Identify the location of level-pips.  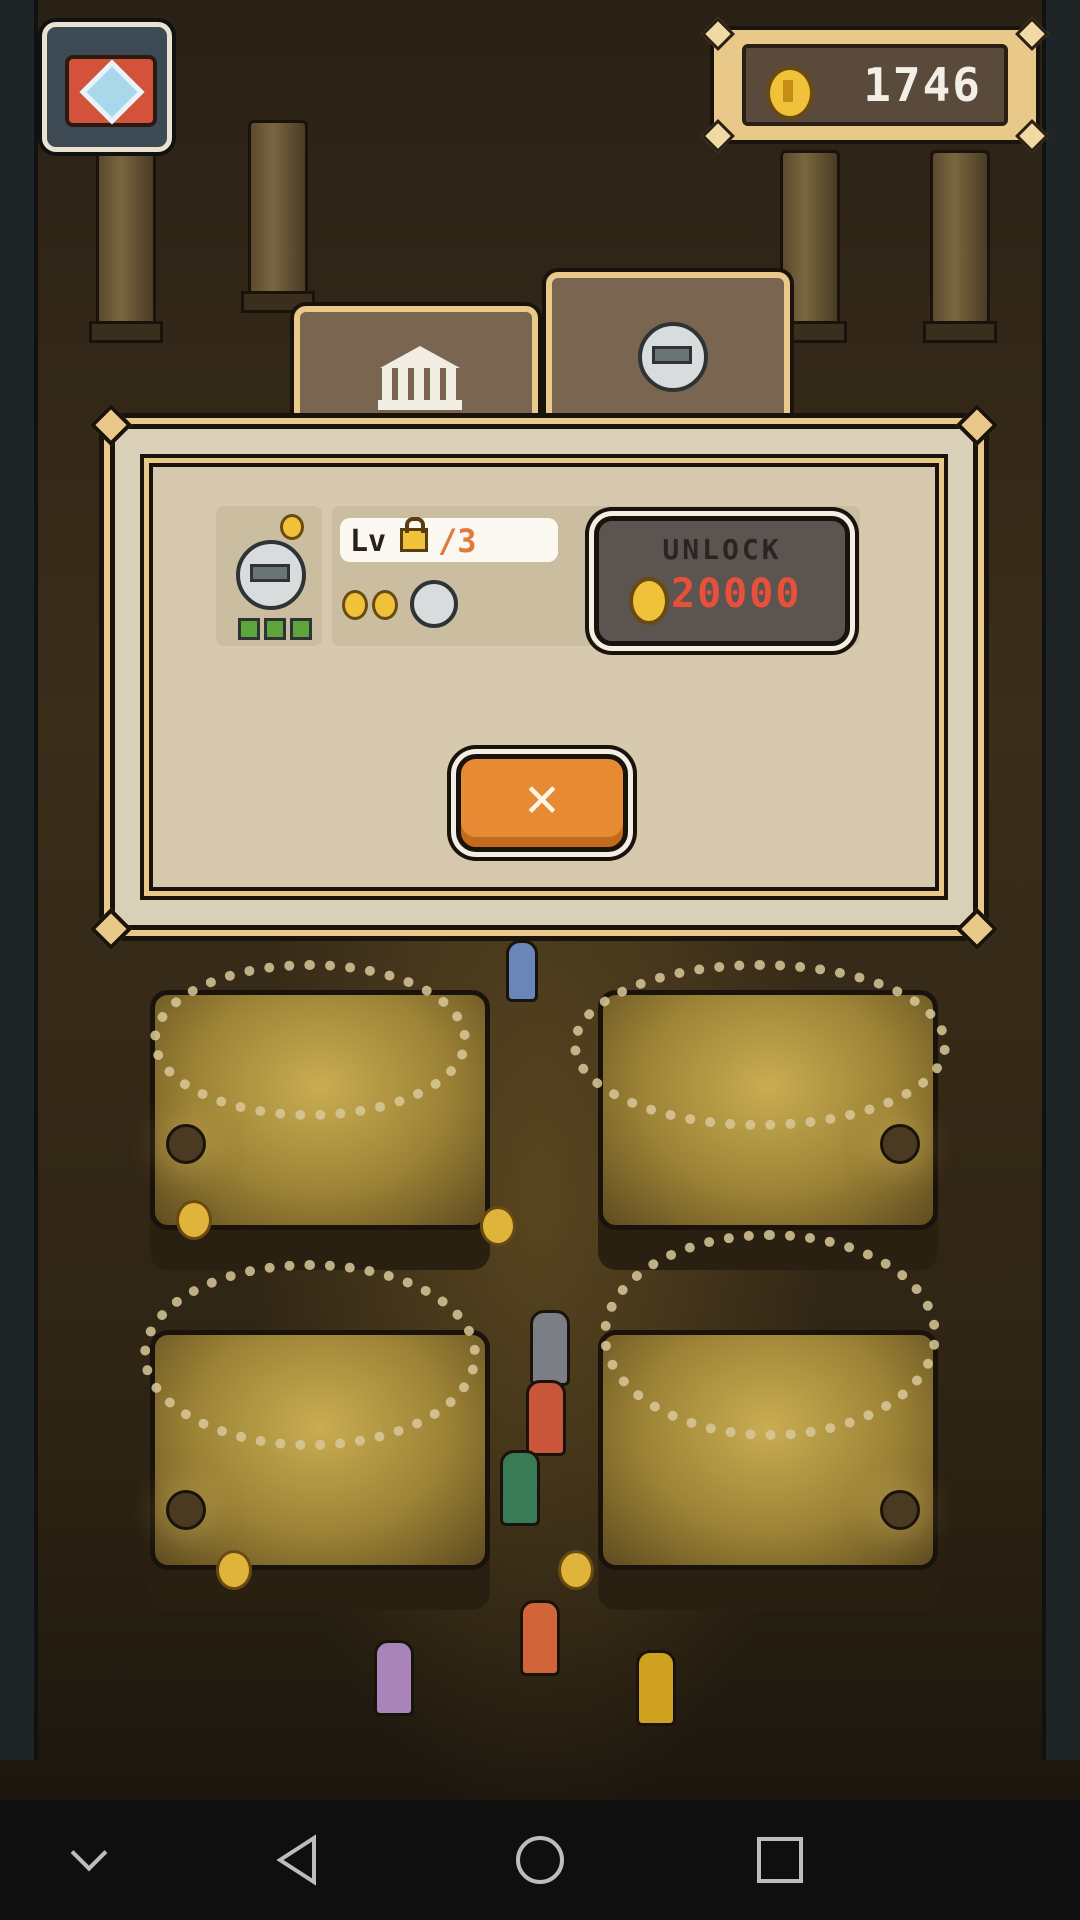
(275, 629).